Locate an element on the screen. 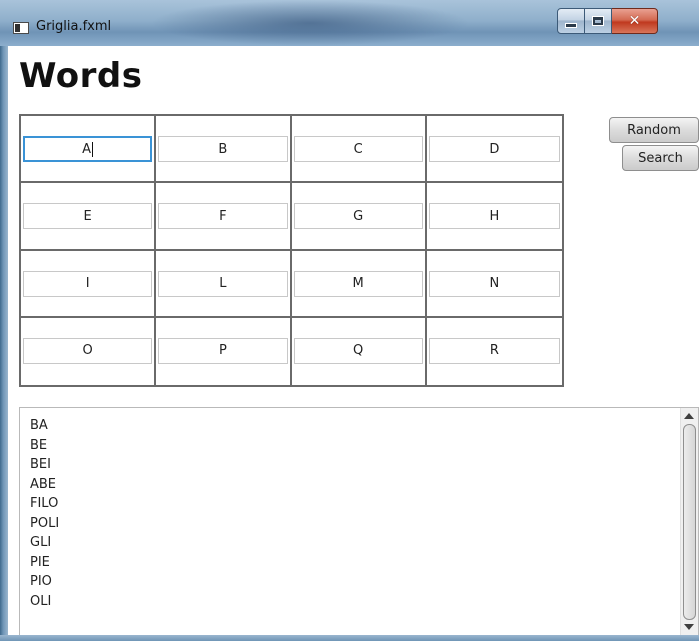 The image size is (699, 641). scrollbar-thumb is located at coordinates (689, 522).